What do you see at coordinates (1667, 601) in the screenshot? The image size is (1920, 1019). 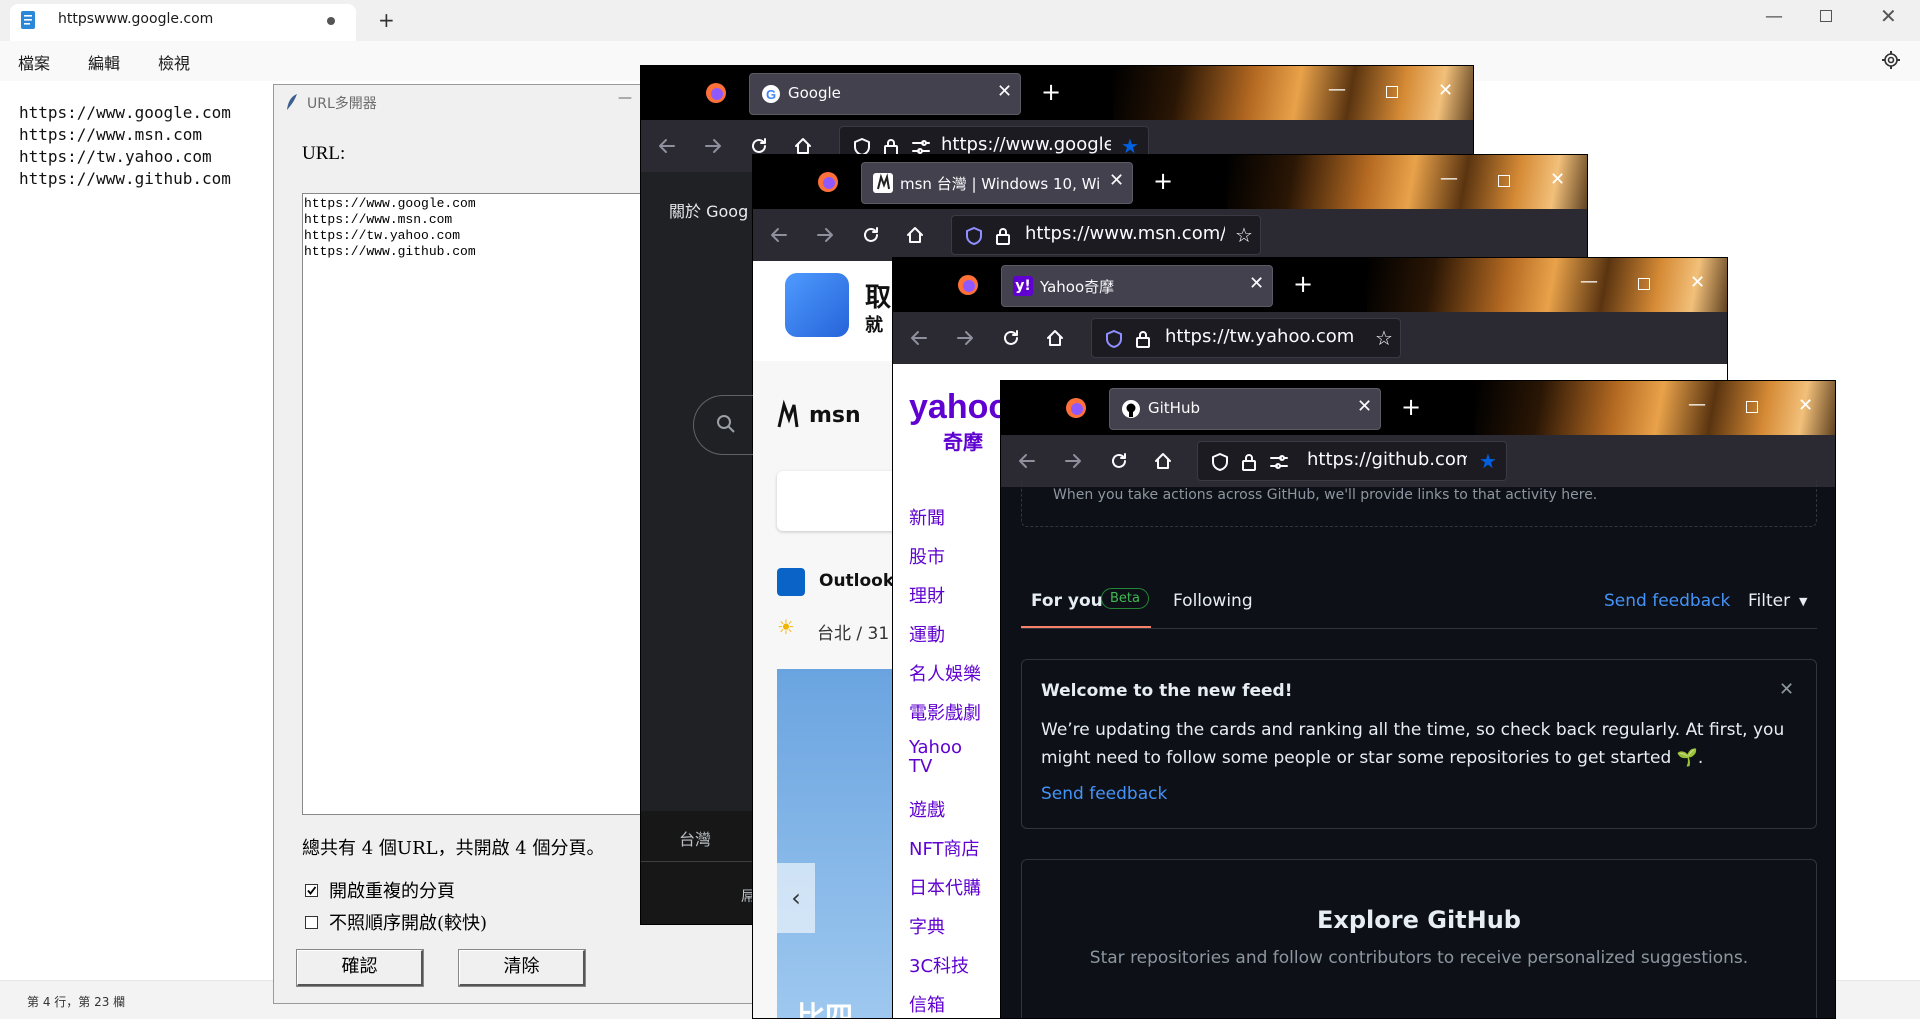 I see `send-feedback-link: Send feedback` at bounding box center [1667, 601].